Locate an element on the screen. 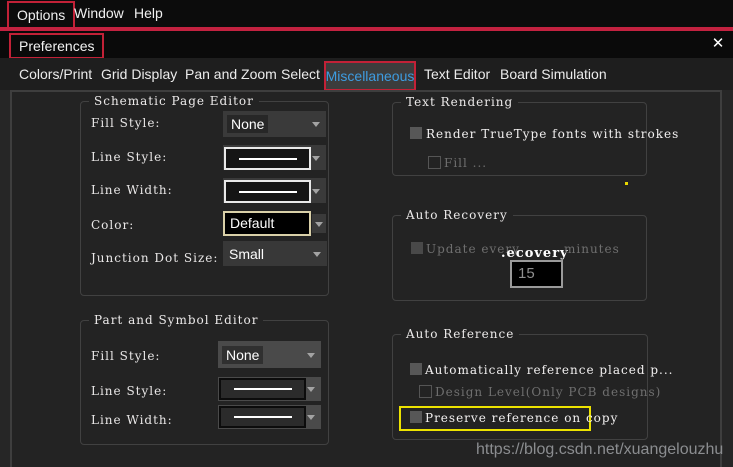 The width and height of the screenshot is (733, 467). close-icon: ✕ is located at coordinates (718, 44).